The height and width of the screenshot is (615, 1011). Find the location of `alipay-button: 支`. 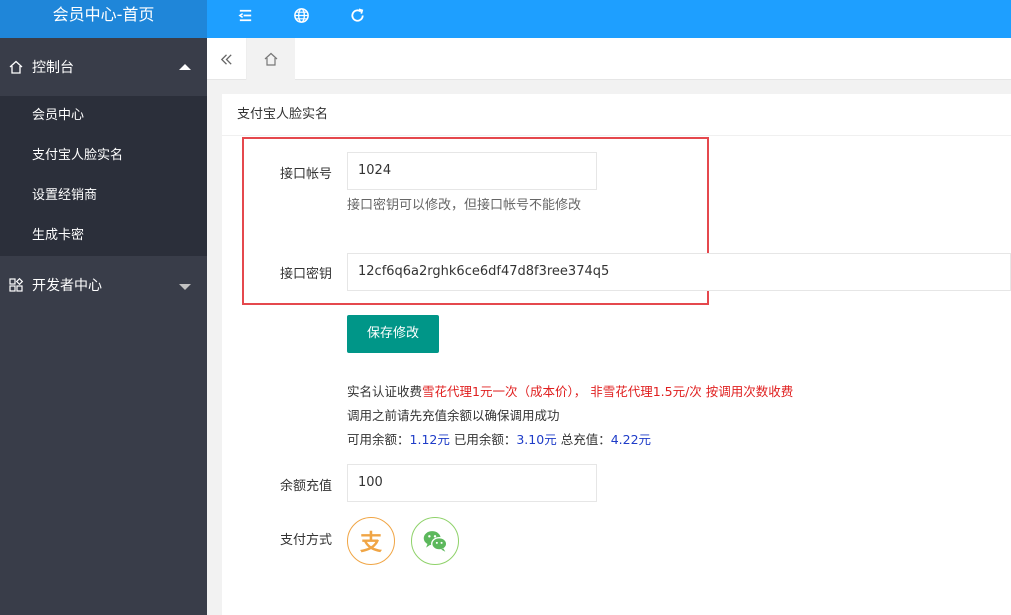

alipay-button: 支 is located at coordinates (371, 541).